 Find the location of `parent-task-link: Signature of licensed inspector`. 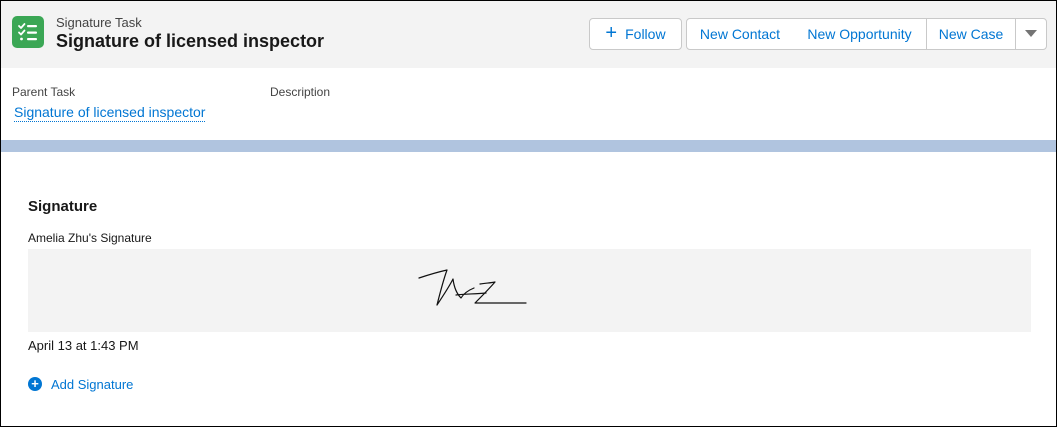

parent-task-link: Signature of licensed inspector is located at coordinates (110, 113).